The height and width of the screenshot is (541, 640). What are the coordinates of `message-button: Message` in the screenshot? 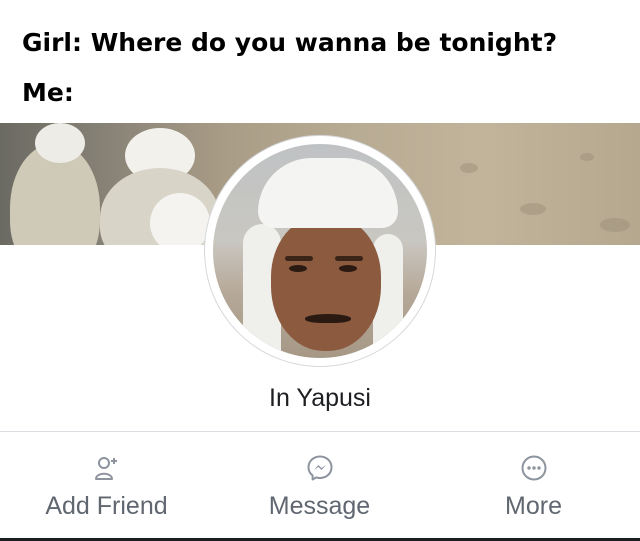 It's located at (319, 486).